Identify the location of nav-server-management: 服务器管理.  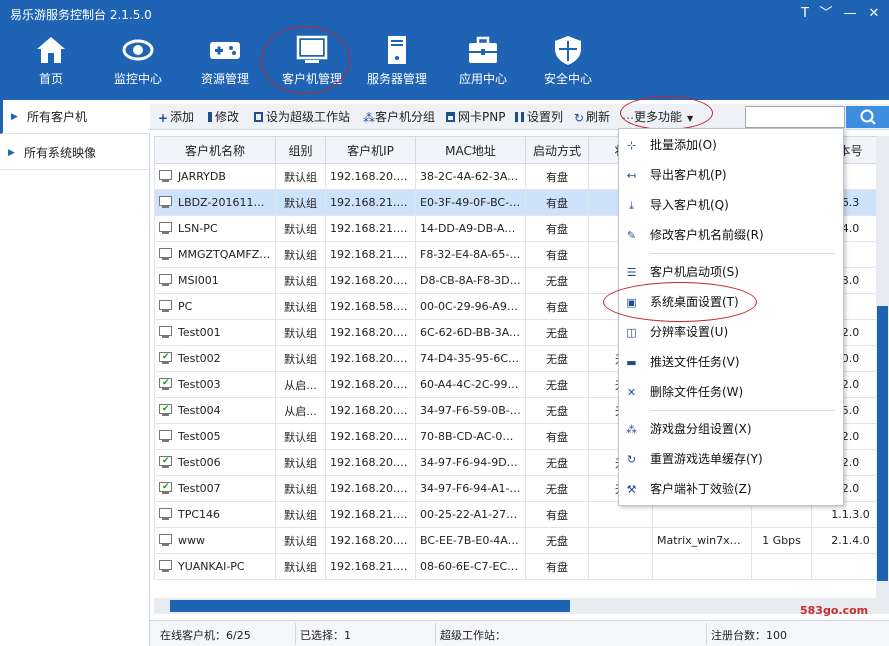
(397, 65).